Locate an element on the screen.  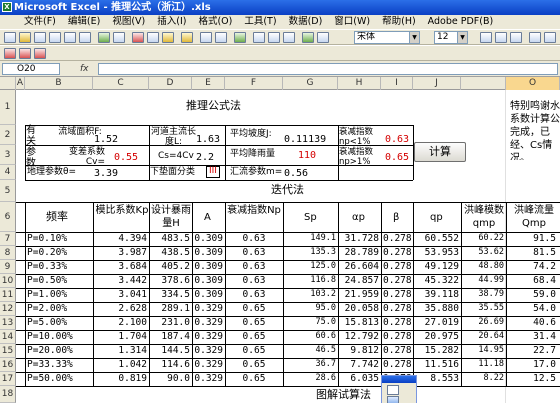
cell-alpha-p: 9.812 is located at coordinates (359, 350).